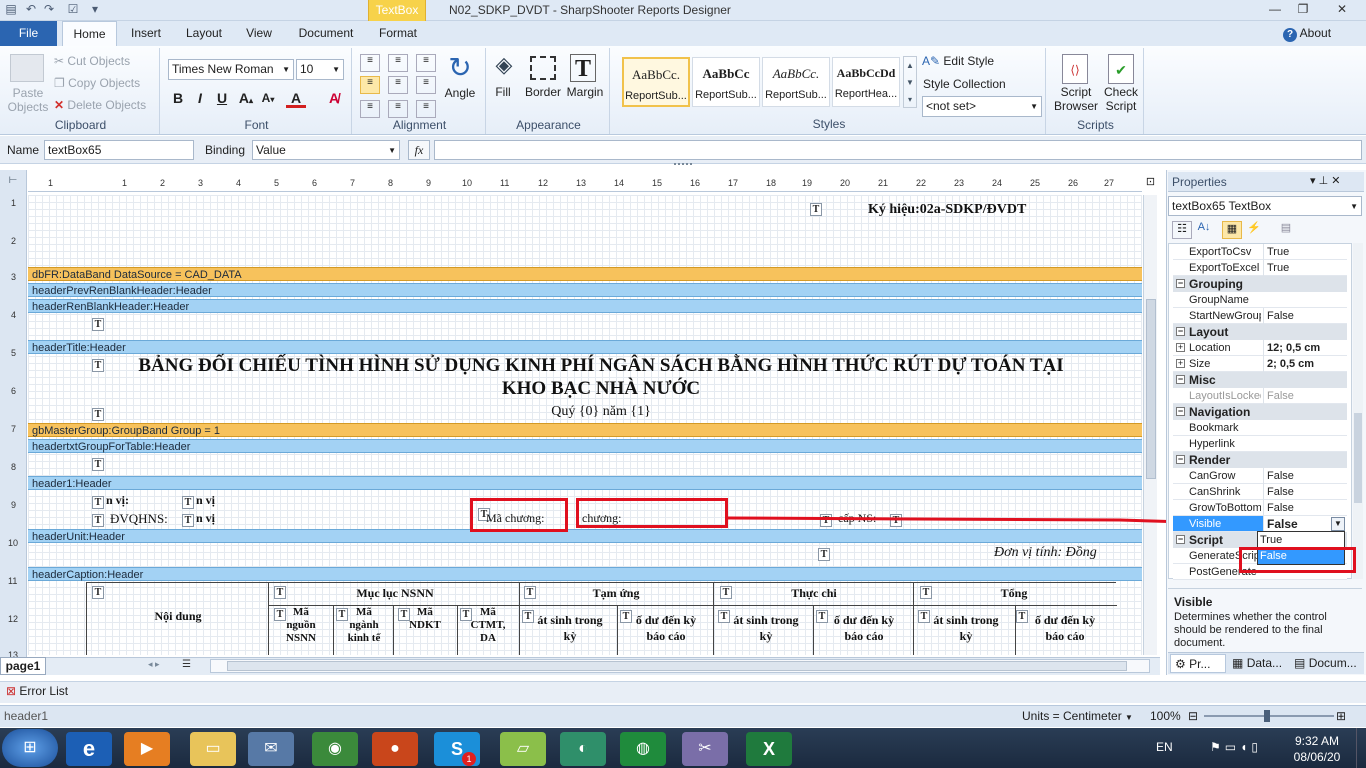  What do you see at coordinates (964, 84) in the screenshot?
I see `style-collection-button: Style Collection` at bounding box center [964, 84].